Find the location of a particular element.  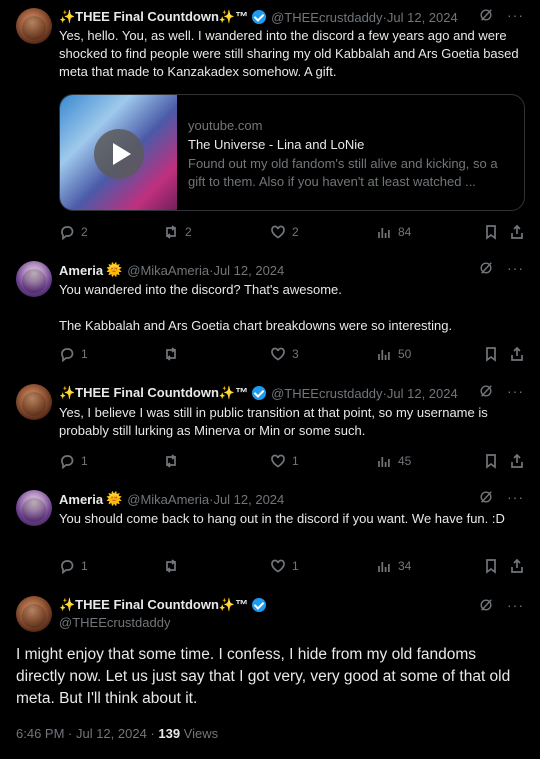

action-bar: 1 1 34 is located at coordinates (292, 566).